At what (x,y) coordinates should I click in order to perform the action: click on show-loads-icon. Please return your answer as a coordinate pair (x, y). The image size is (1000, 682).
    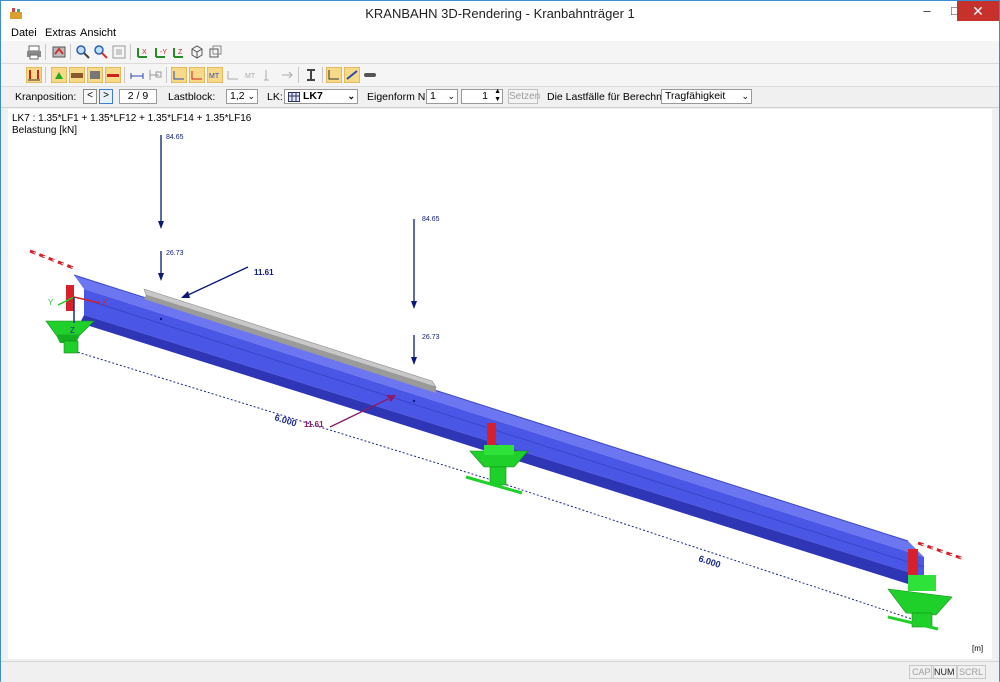
    Looking at the image, I should click on (334, 75).